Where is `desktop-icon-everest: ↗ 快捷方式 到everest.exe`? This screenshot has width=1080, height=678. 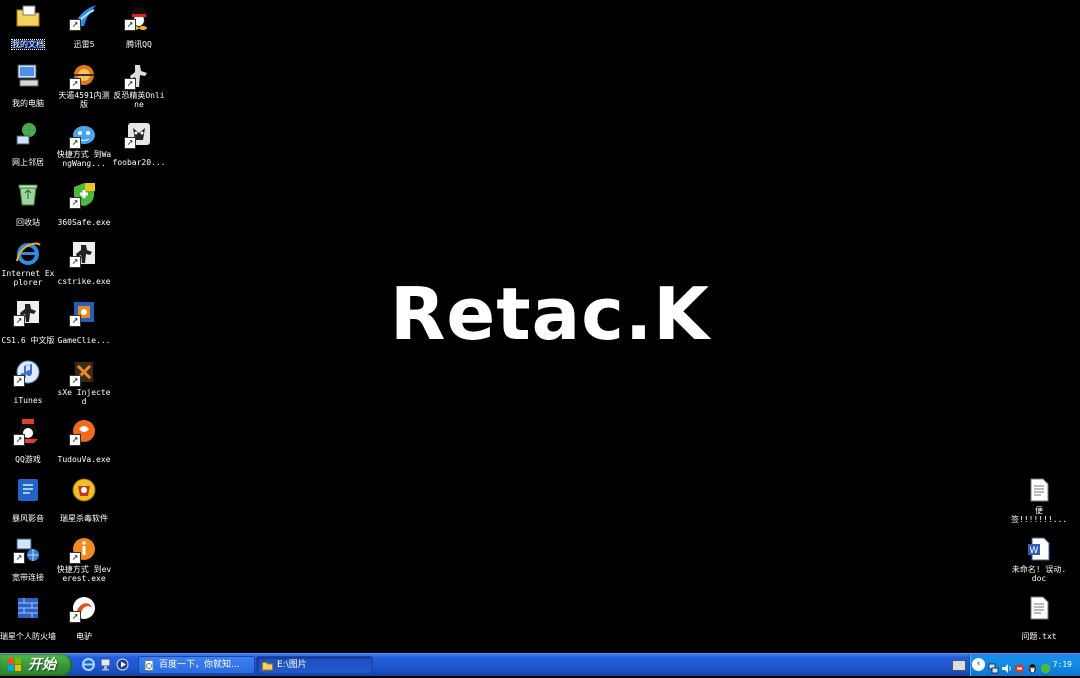
desktop-icon-everest: ↗ 快捷方式 到everest.exe is located at coordinates (84, 559).